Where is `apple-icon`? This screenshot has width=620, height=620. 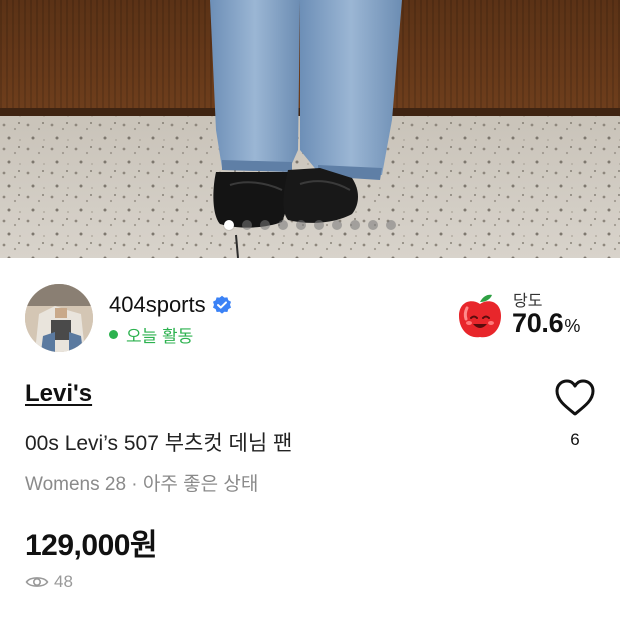 apple-icon is located at coordinates (480, 316).